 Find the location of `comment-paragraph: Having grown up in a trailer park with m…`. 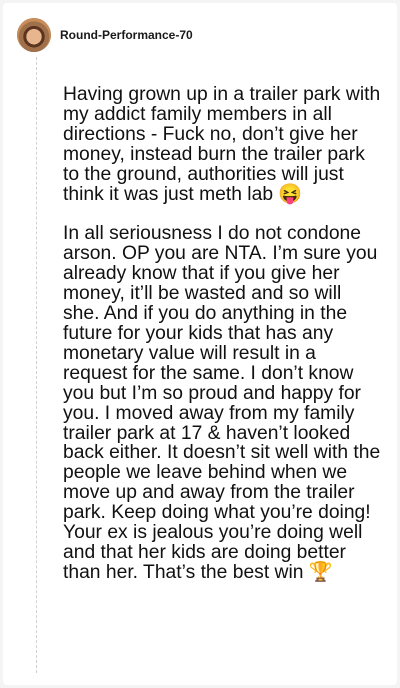

comment-paragraph: Having grown up in a trailer park with m… is located at coordinates (222, 144).